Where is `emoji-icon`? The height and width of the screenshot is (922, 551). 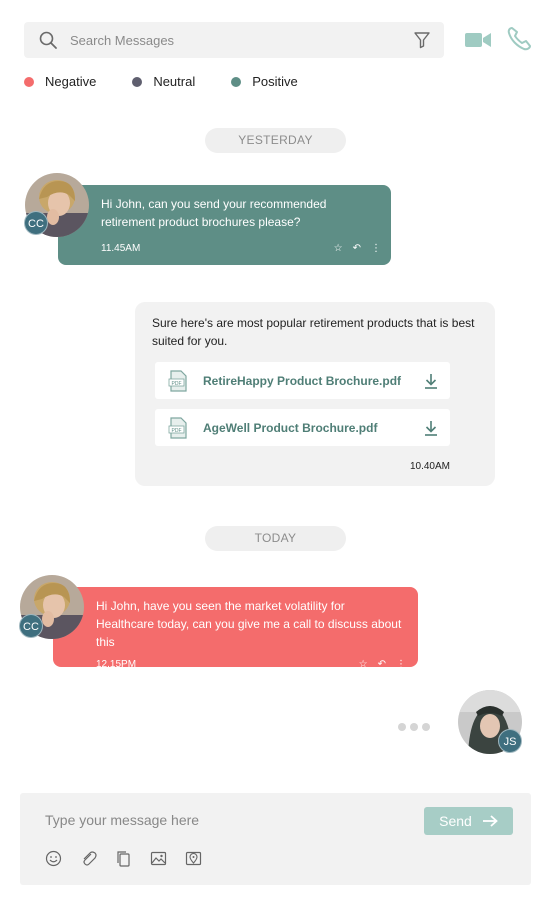
emoji-icon is located at coordinates (53, 858).